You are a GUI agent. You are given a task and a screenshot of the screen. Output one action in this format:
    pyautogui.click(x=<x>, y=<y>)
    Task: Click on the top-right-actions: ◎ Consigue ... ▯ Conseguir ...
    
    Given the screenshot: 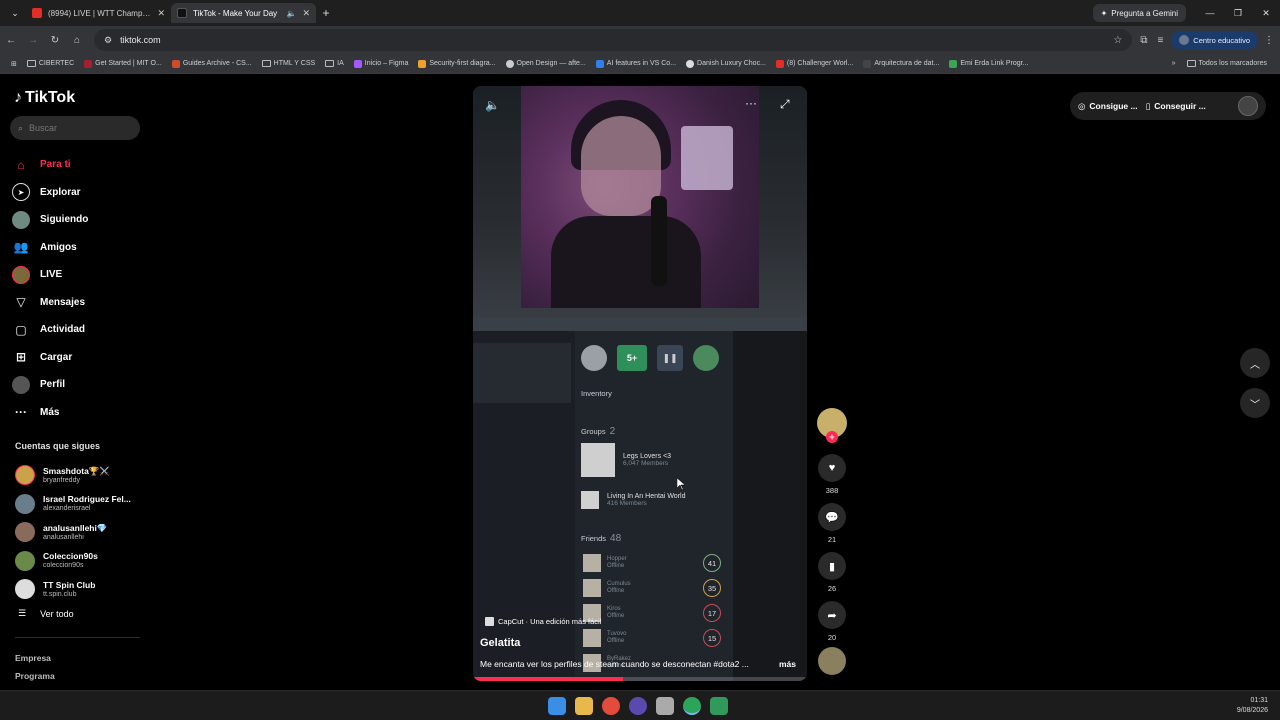 What is the action you would take?
    pyautogui.click(x=1168, y=106)
    